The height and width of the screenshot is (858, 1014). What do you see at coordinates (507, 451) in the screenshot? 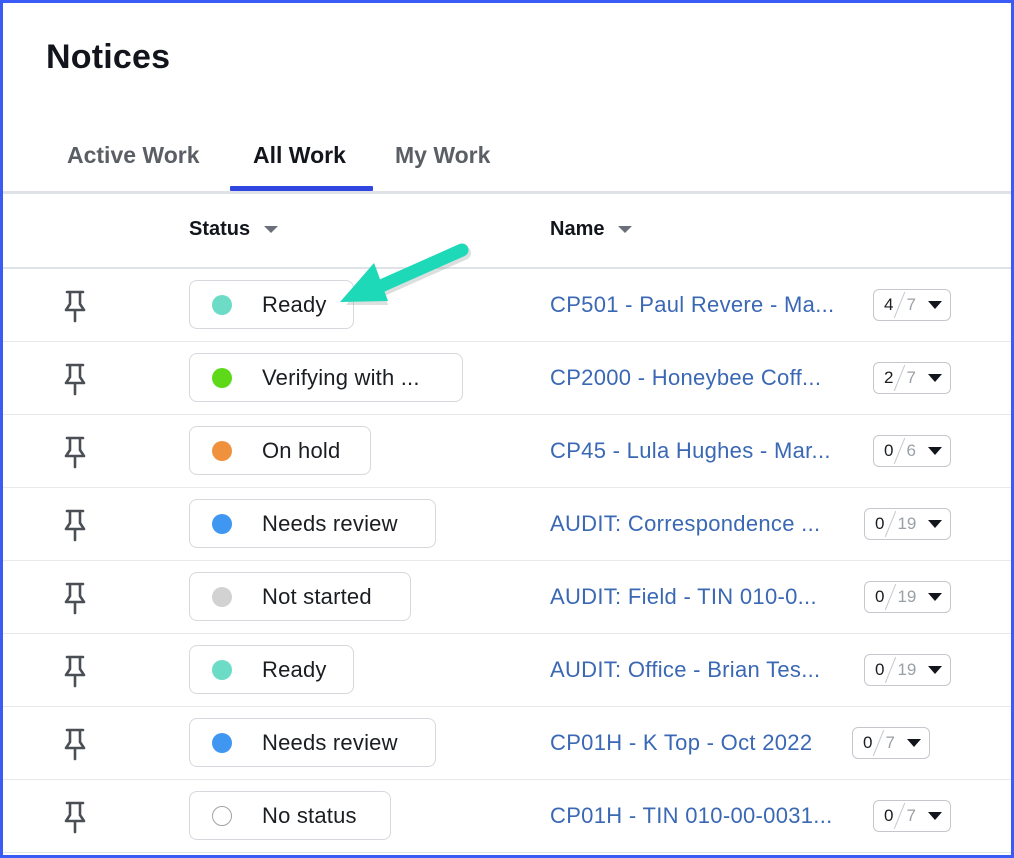
I see `table-row: On hold CP45 - Lula Hughes - Mar... 0 6` at bounding box center [507, 451].